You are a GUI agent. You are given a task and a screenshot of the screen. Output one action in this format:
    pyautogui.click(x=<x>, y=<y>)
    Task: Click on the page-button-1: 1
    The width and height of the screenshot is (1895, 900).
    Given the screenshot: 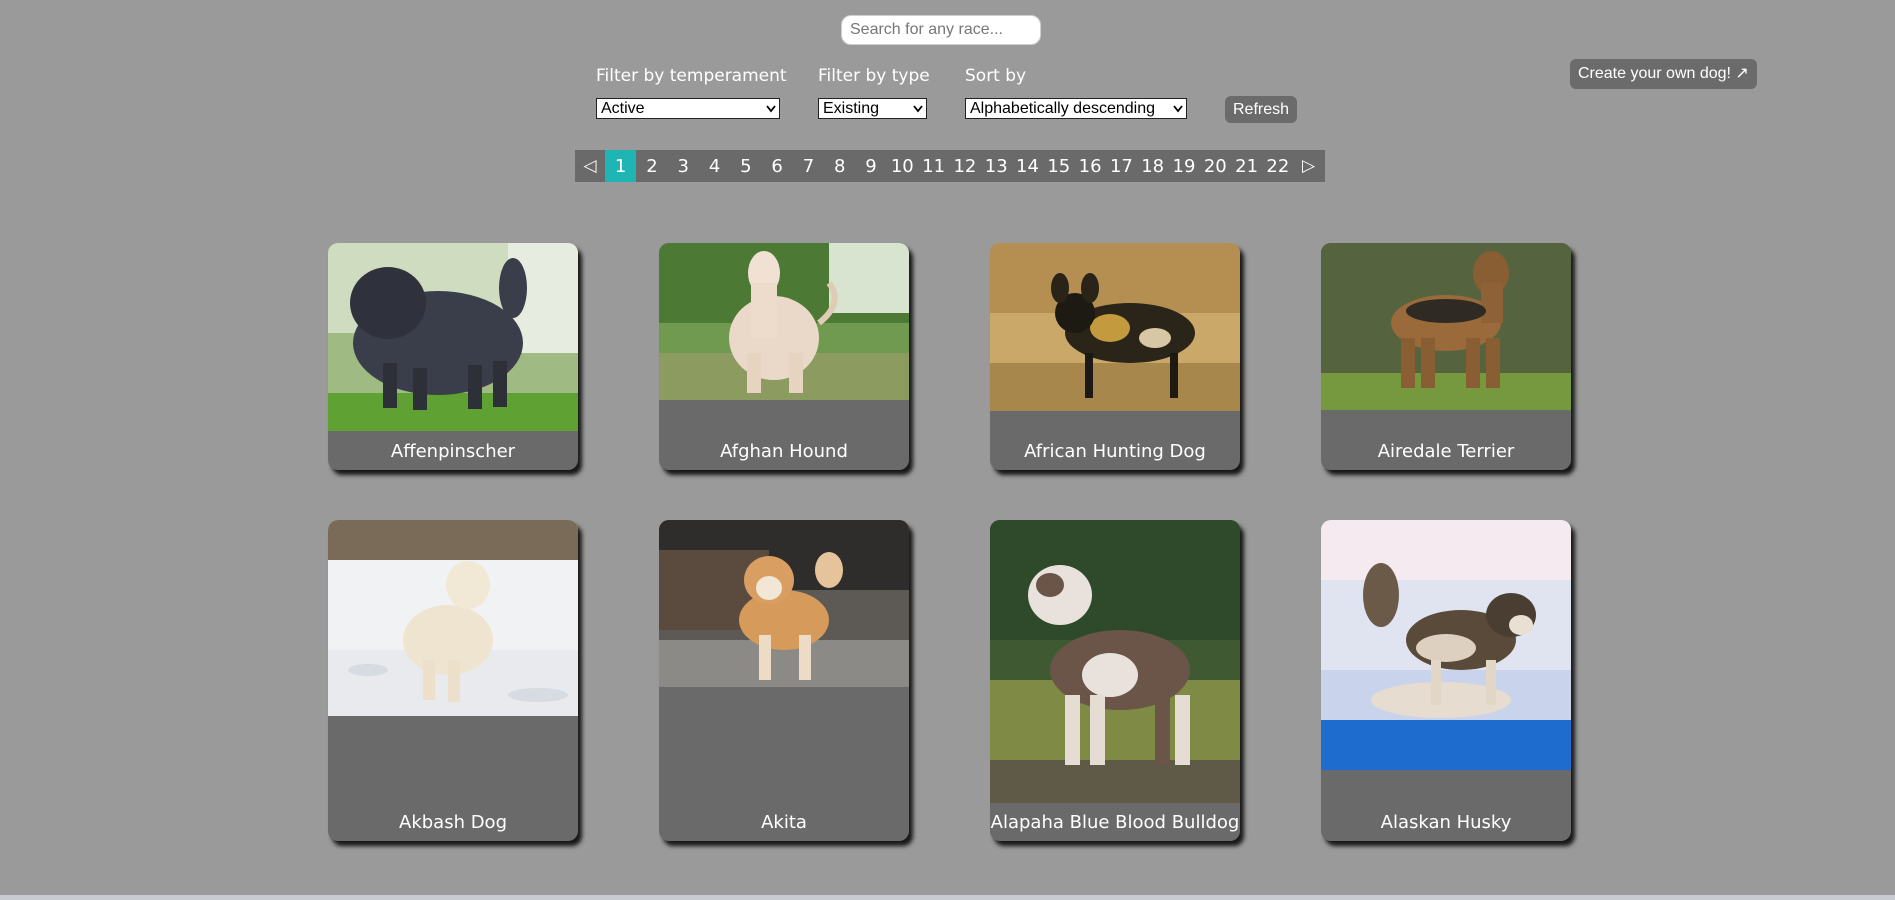 What is the action you would take?
    pyautogui.click(x=621, y=166)
    